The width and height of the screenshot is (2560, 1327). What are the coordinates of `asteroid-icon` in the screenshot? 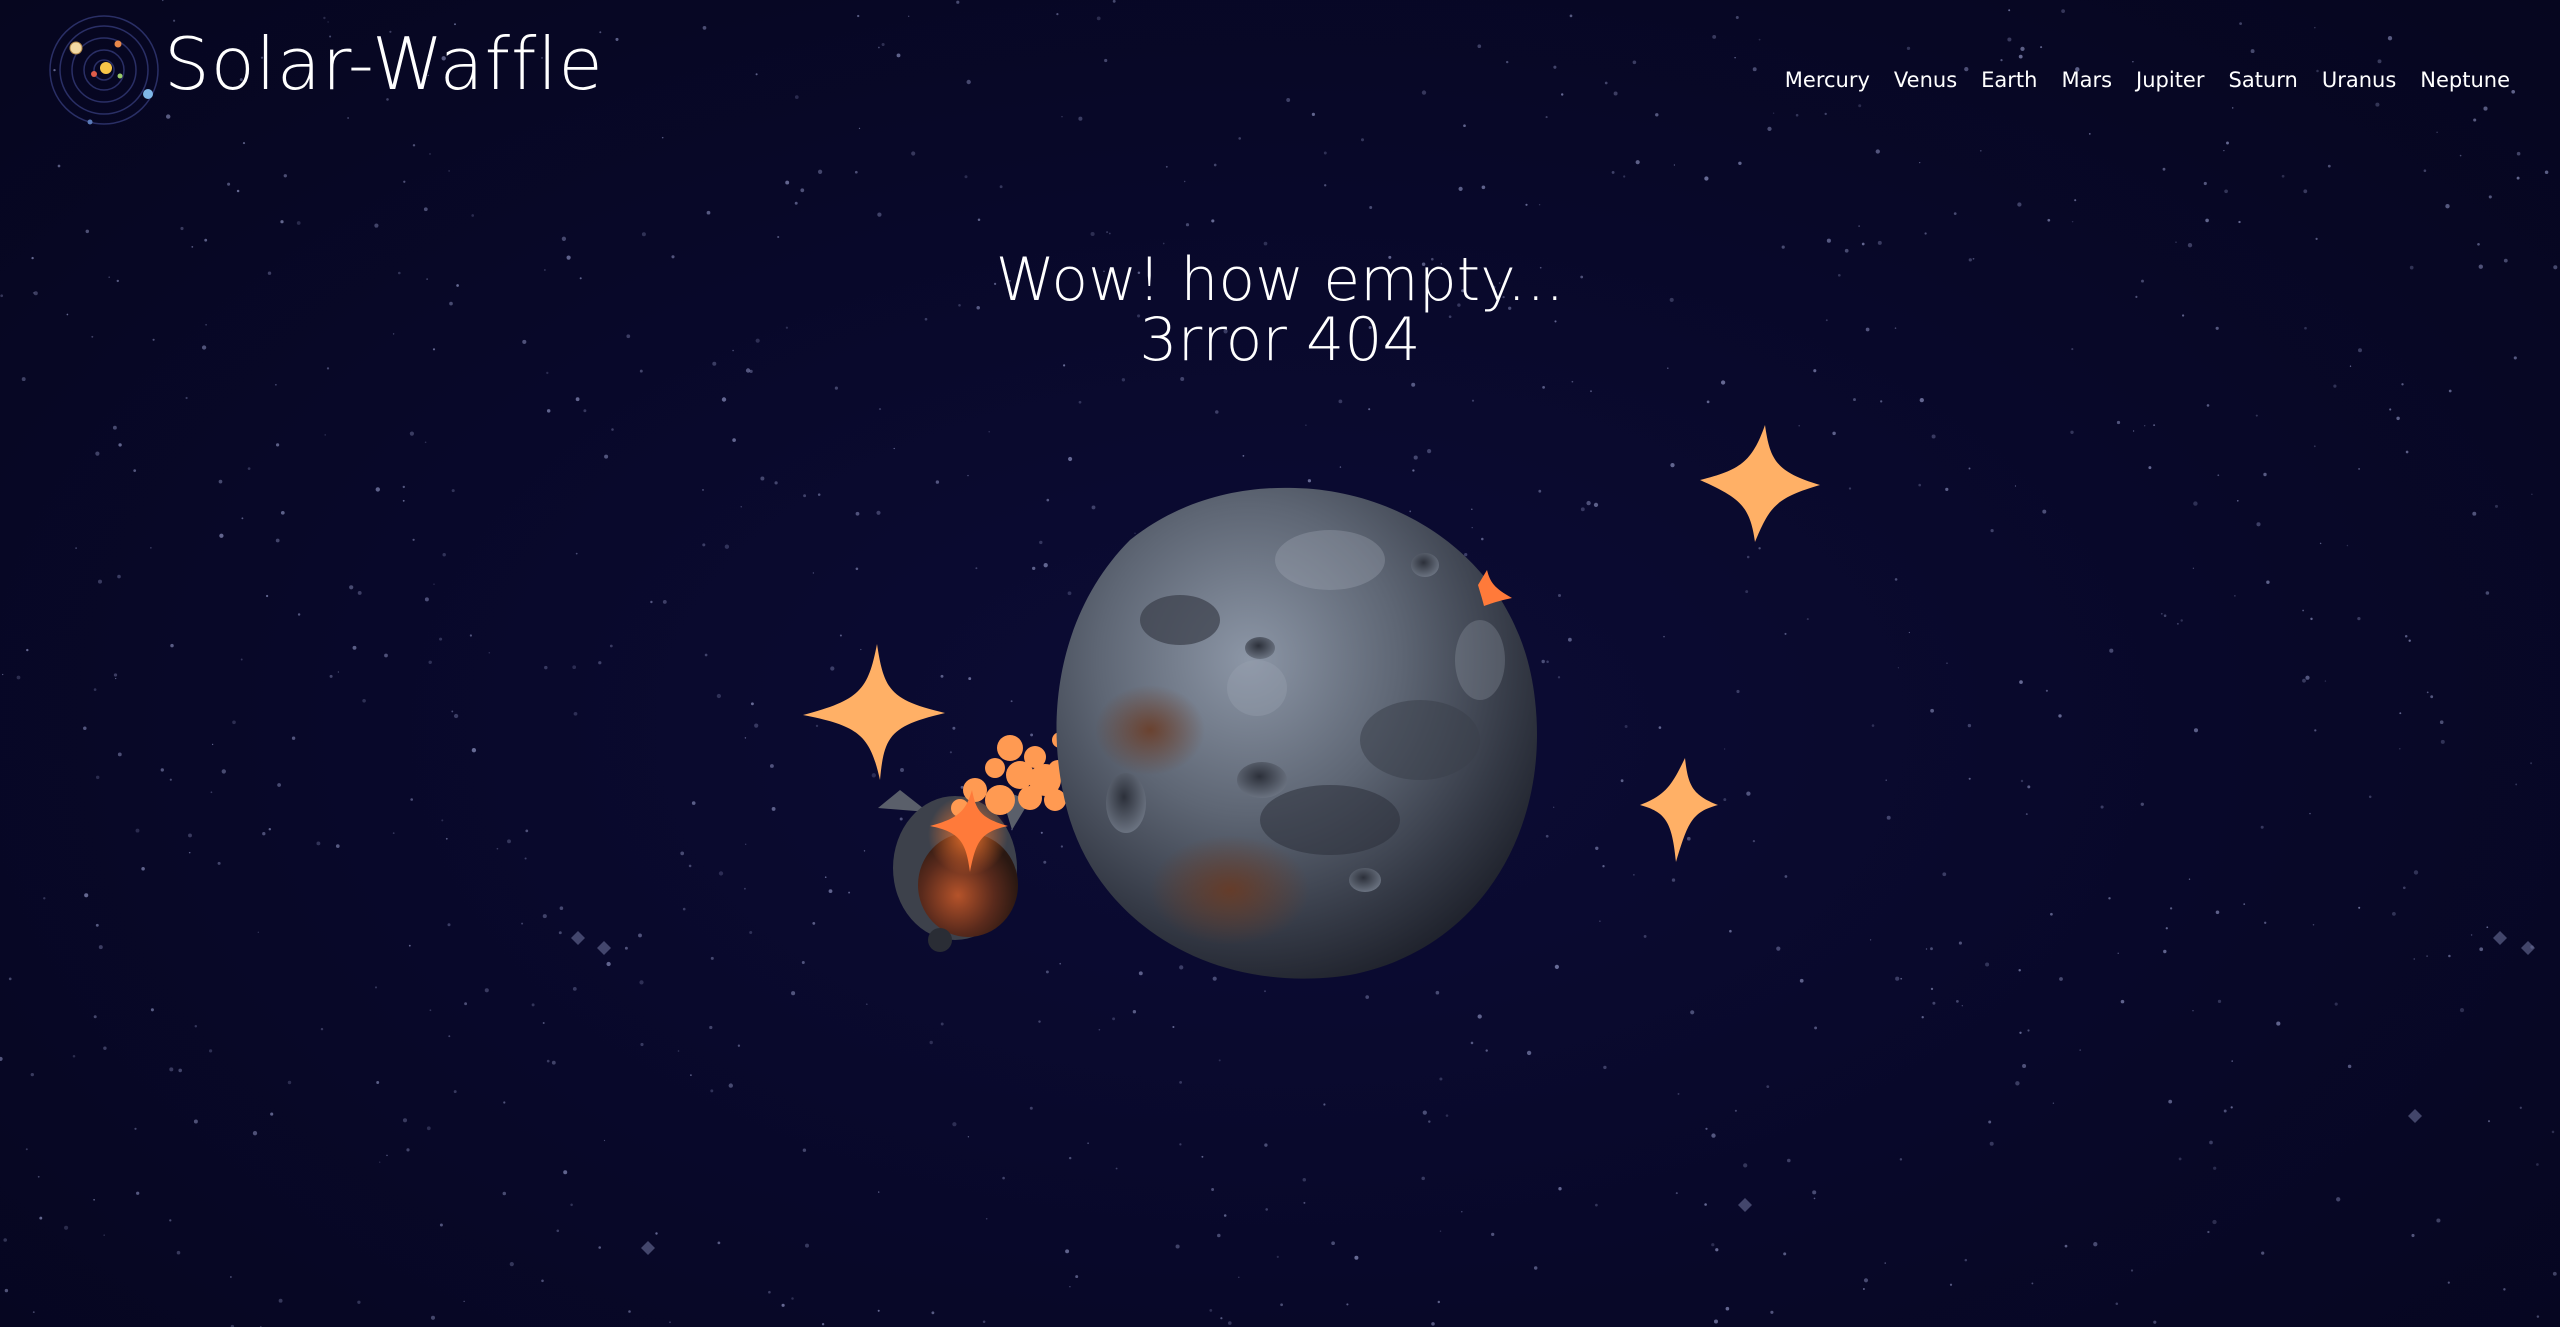 It's located at (1297, 733).